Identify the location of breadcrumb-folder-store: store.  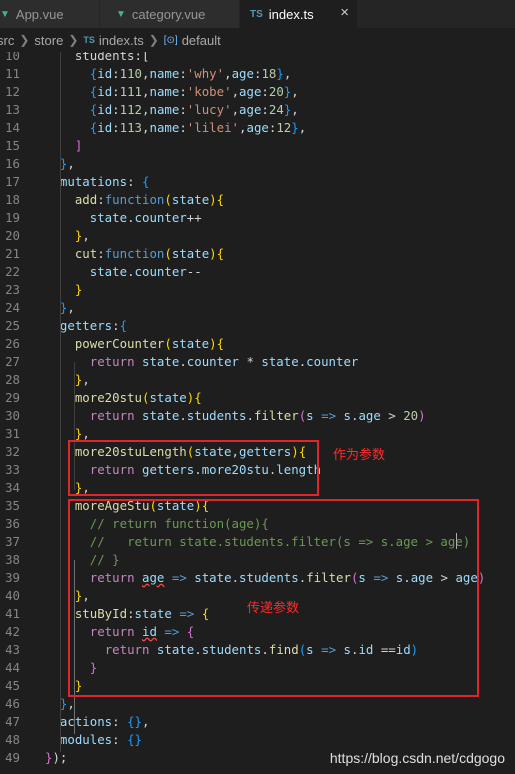
(48, 40).